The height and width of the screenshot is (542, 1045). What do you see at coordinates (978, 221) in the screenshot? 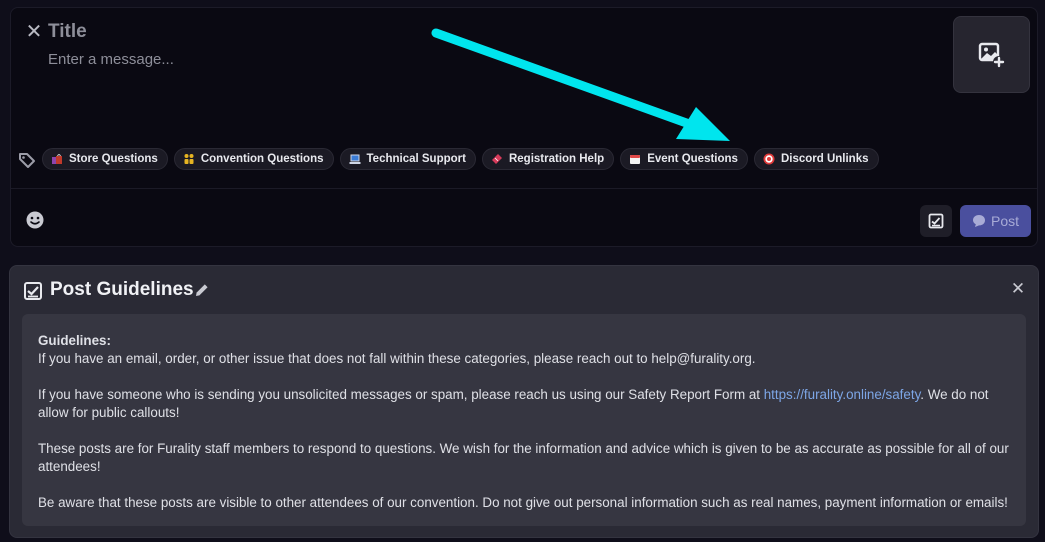
I see `chat-bubble-icon` at bounding box center [978, 221].